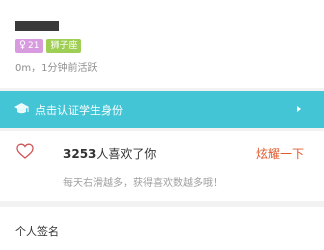  Describe the element at coordinates (22, 44) in the screenshot. I see `female-icon` at that location.